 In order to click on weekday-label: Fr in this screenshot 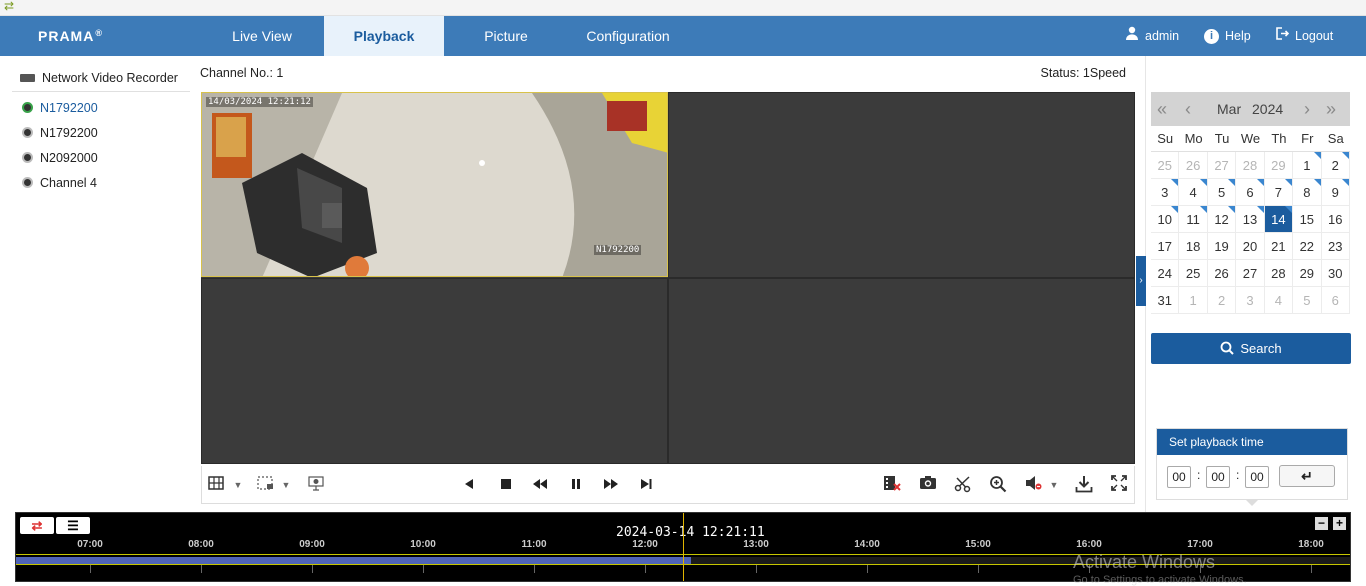, I will do `click(1307, 139)`.